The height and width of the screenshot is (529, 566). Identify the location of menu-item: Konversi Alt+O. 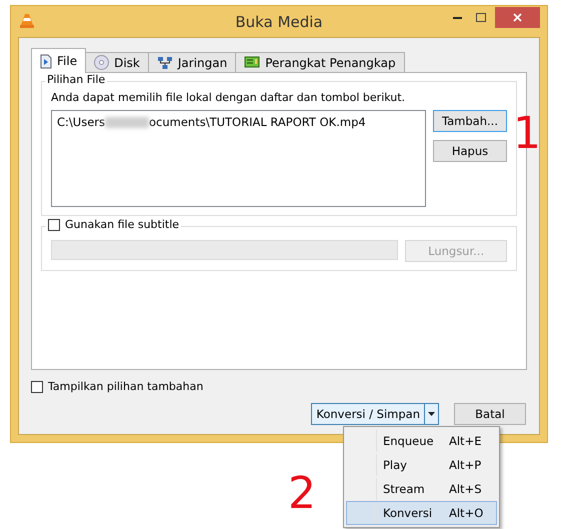
(421, 513).